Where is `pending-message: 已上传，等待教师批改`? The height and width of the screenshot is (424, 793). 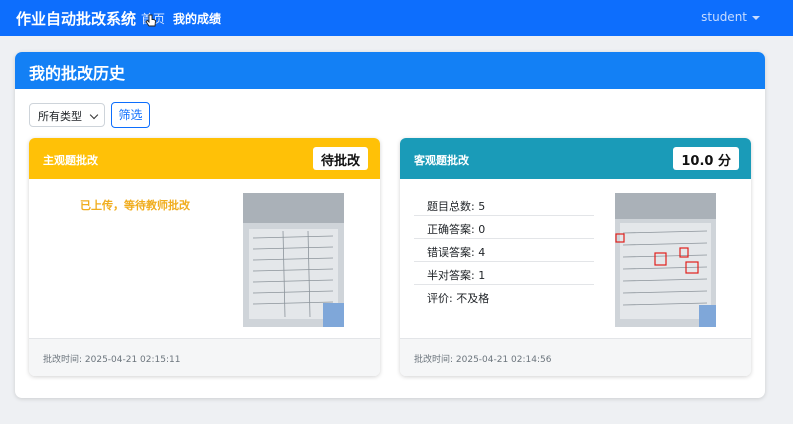
pending-message: 已上传，等待教师批改 is located at coordinates (135, 205).